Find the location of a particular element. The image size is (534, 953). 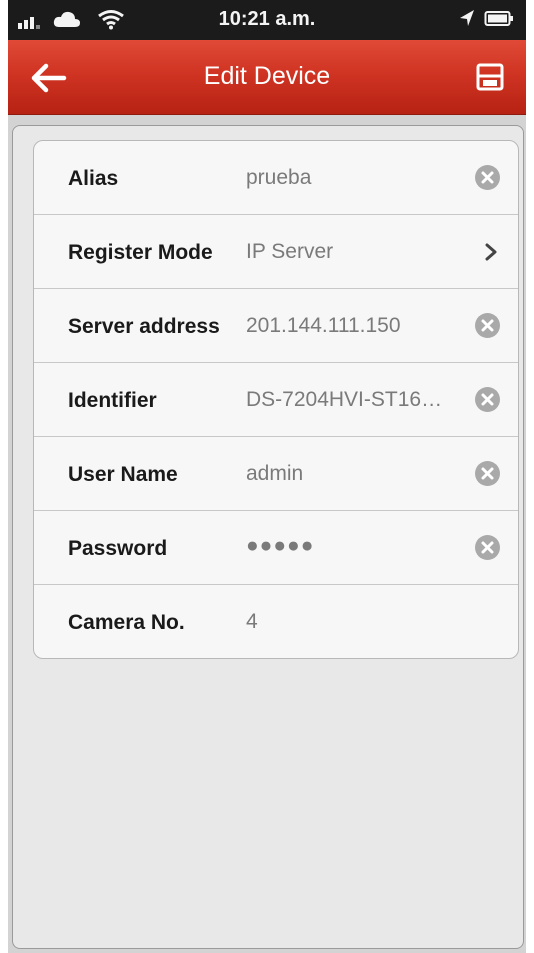

alias-field: prueba is located at coordinates (278, 178).